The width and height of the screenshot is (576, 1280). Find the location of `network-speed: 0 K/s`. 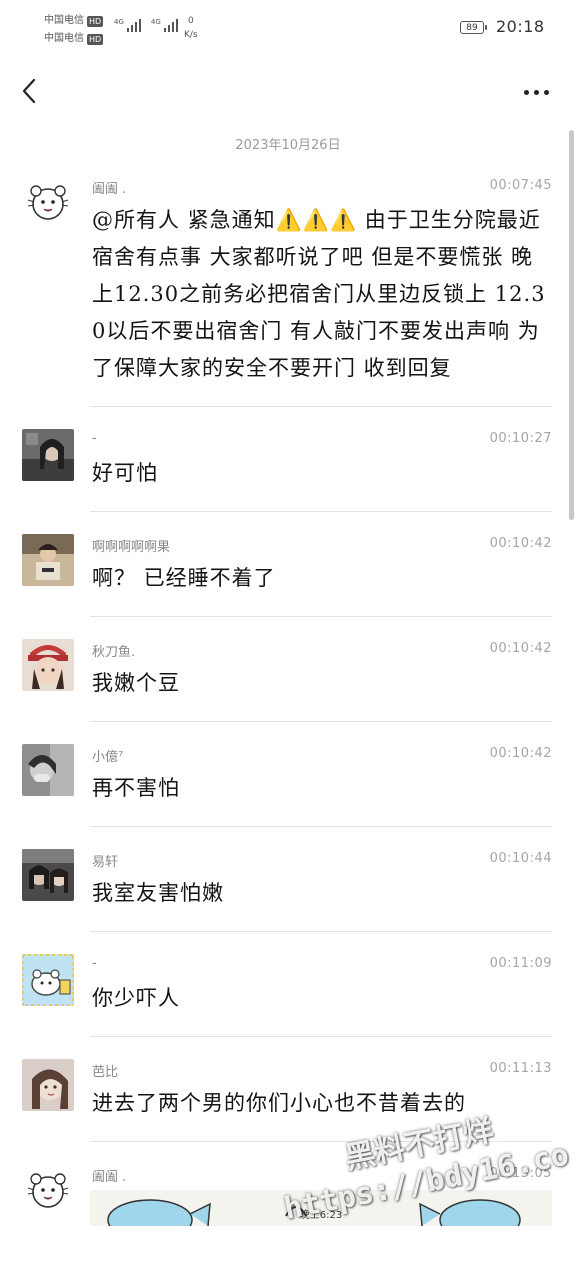

network-speed: 0 K/s is located at coordinates (191, 28).